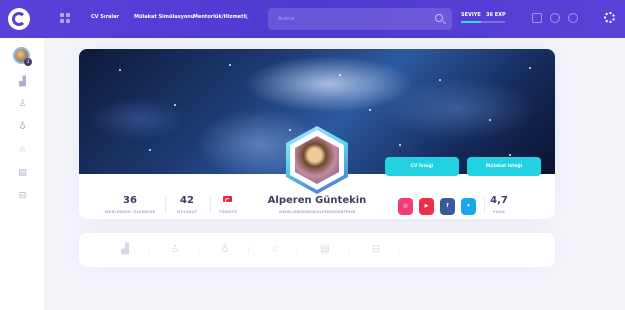 The height and width of the screenshot is (310, 625). What do you see at coordinates (317, 212) in the screenshot?
I see `user-linkedin: WWW.LINKEDIN/IN/ALPERENGUNTEKIN` at bounding box center [317, 212].